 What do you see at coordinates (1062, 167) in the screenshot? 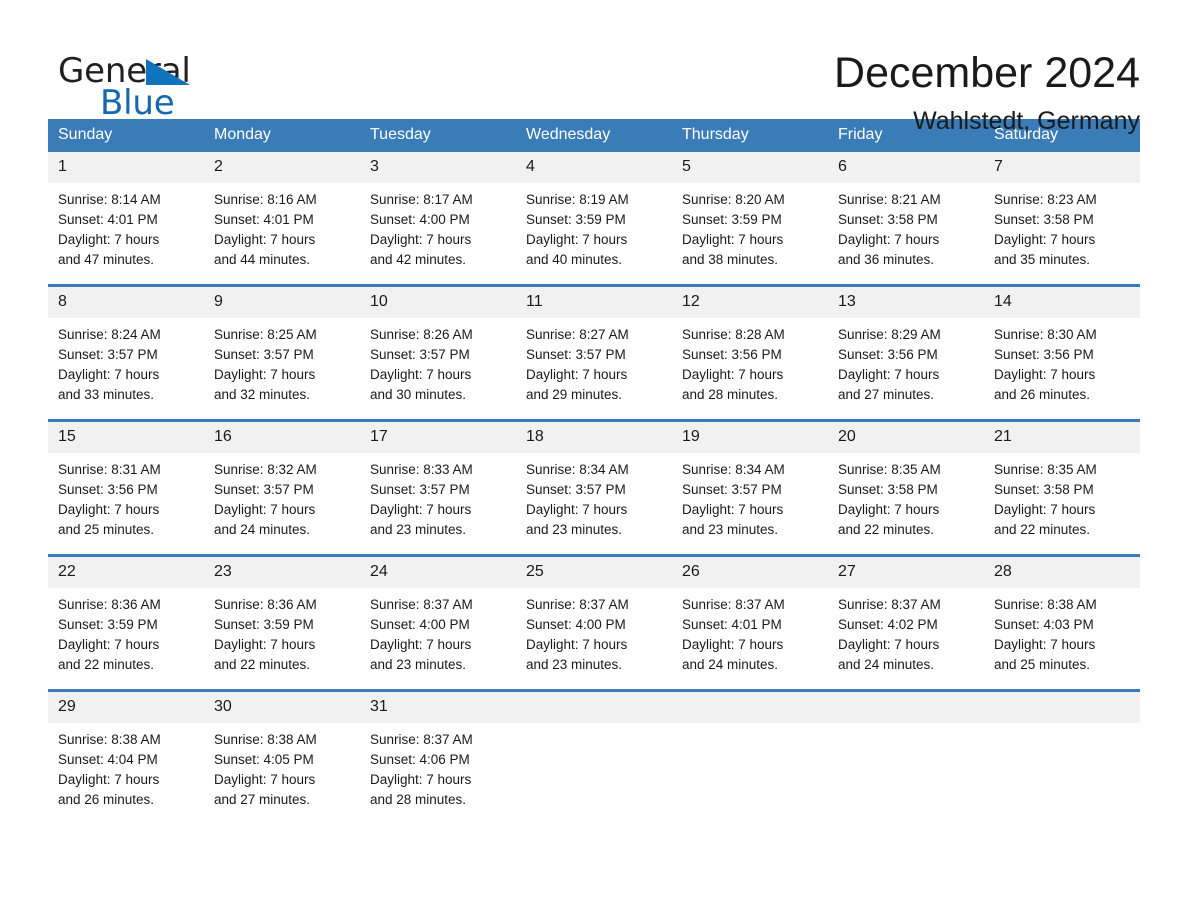
I see `day-number: 7` at bounding box center [1062, 167].